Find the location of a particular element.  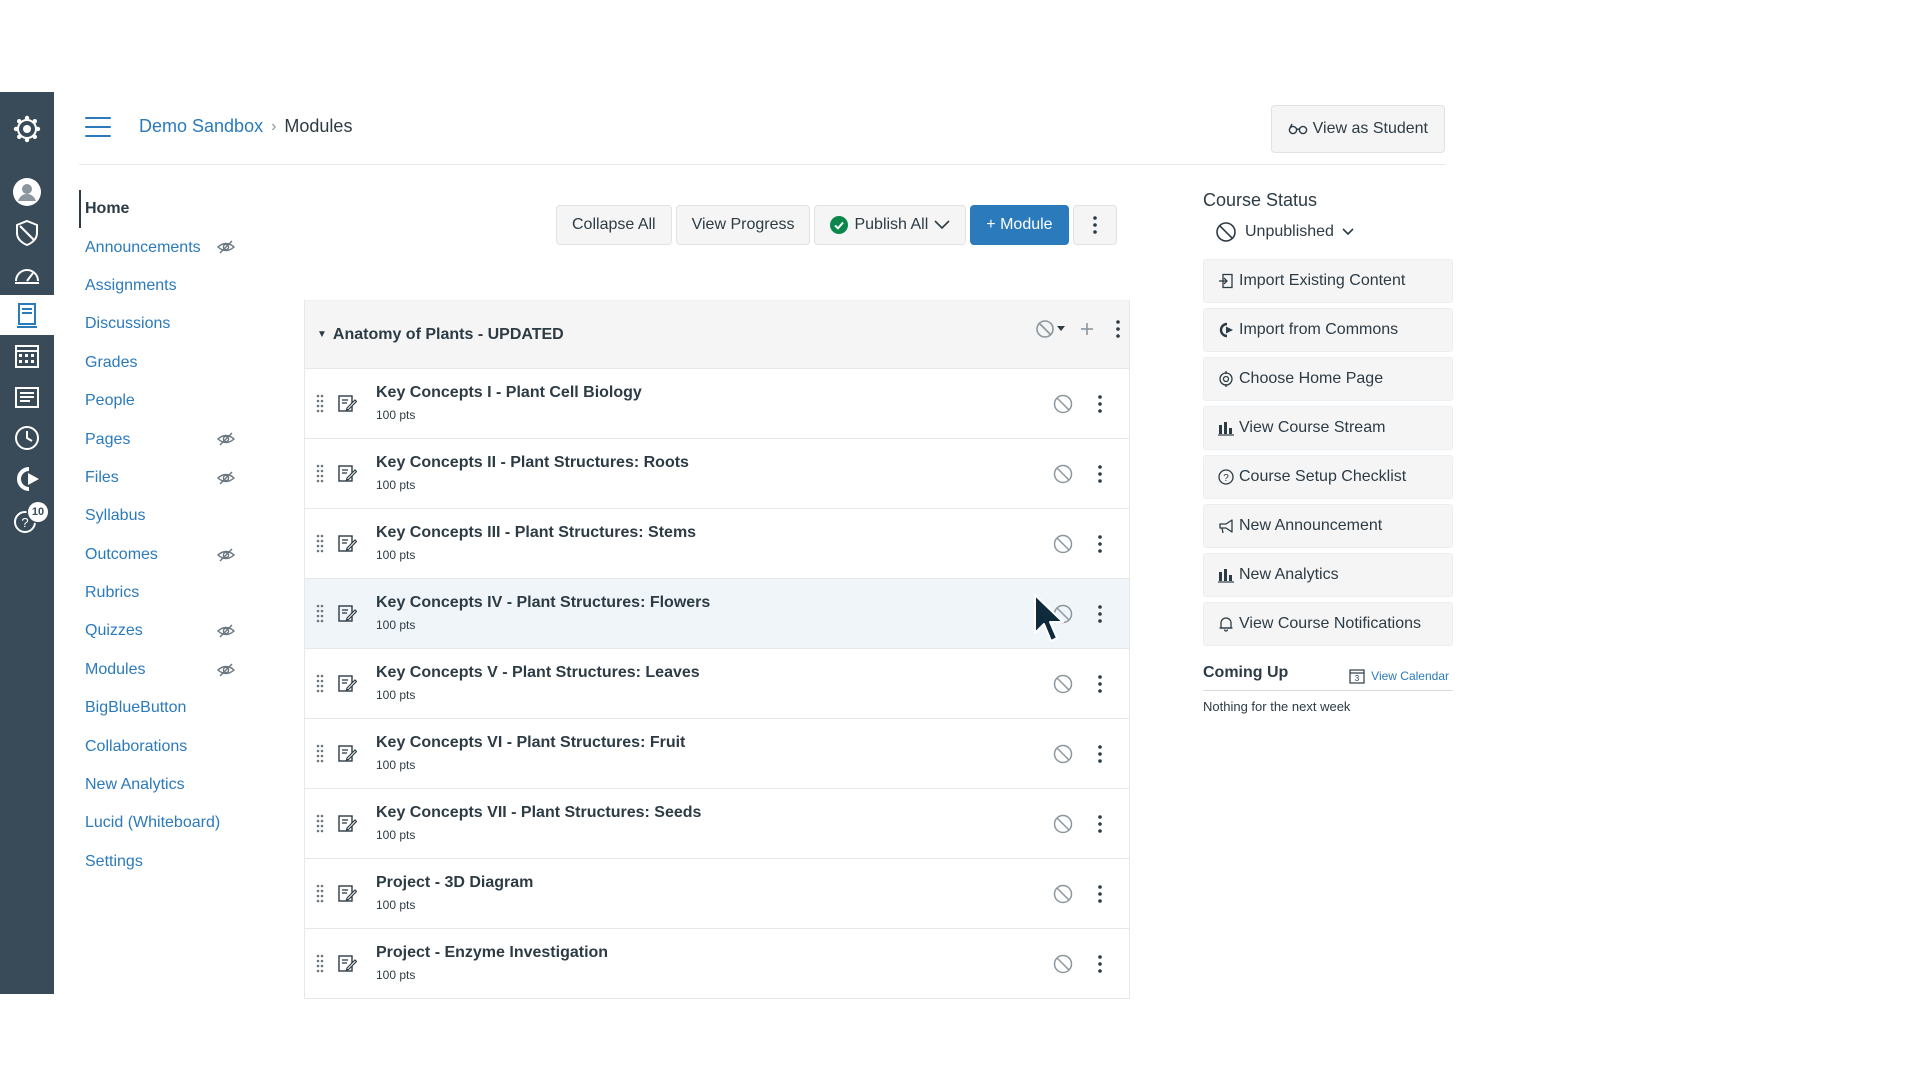

inbox-icon is located at coordinates (27, 397).